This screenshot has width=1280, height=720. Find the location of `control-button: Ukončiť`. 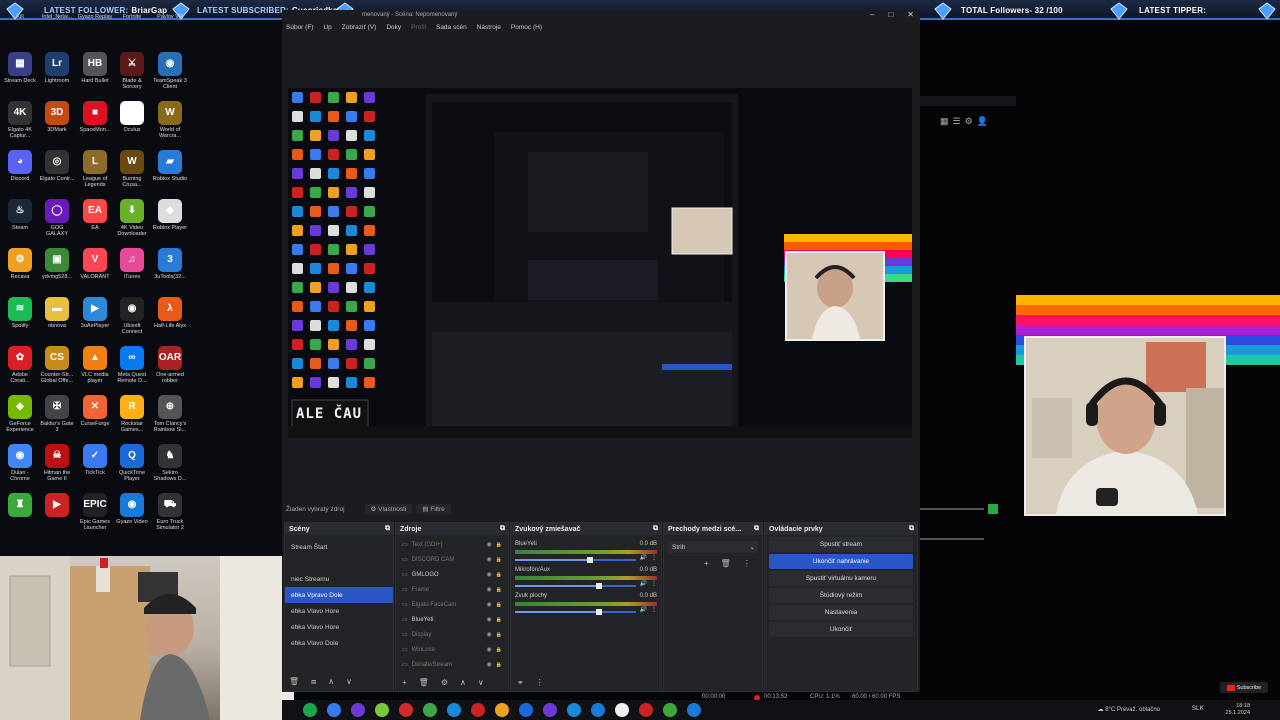

control-button: Ukončiť is located at coordinates (841, 629).